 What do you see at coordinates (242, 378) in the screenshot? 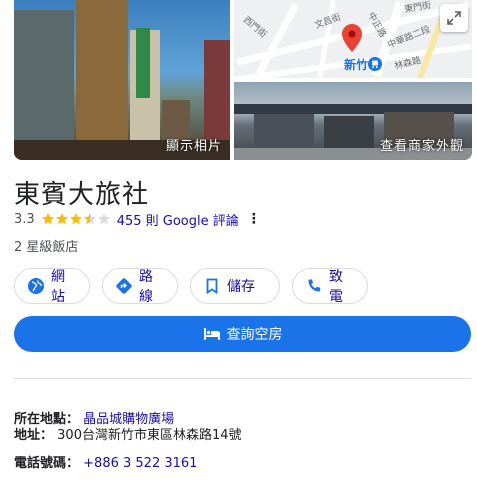
I see `section-divider` at bounding box center [242, 378].